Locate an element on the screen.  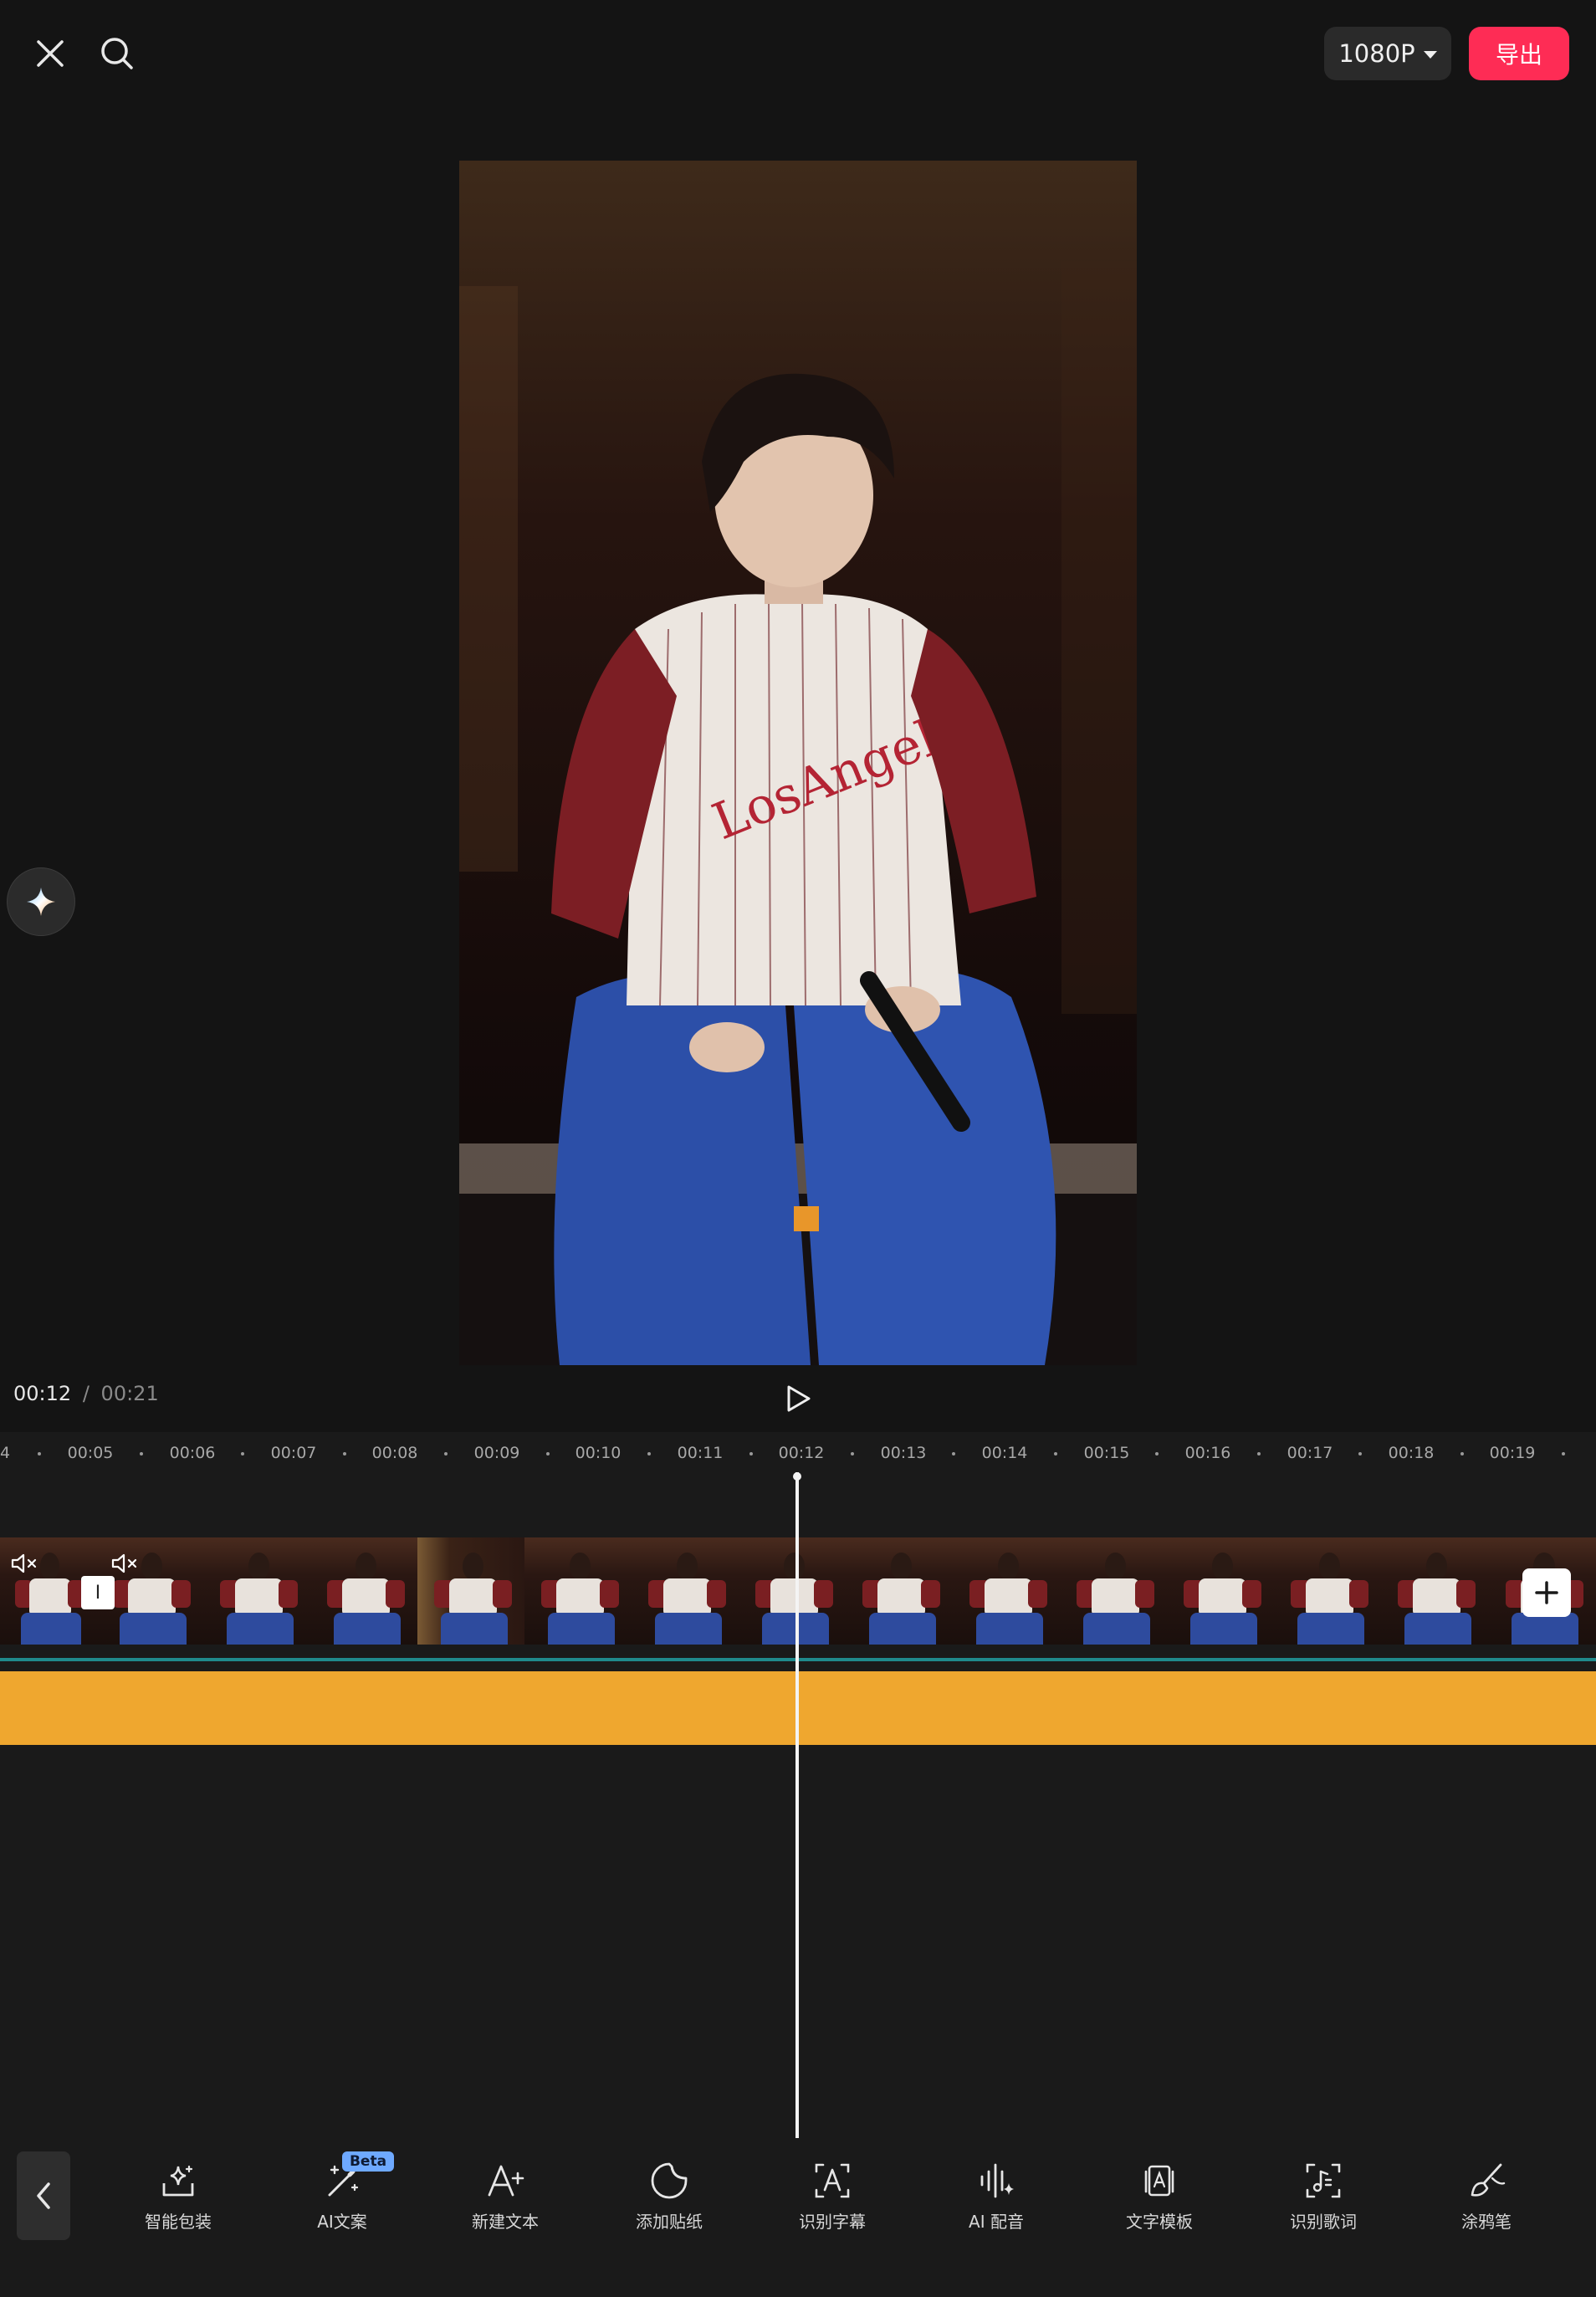
ruler-label: 00:07 is located at coordinates (294, 1453).